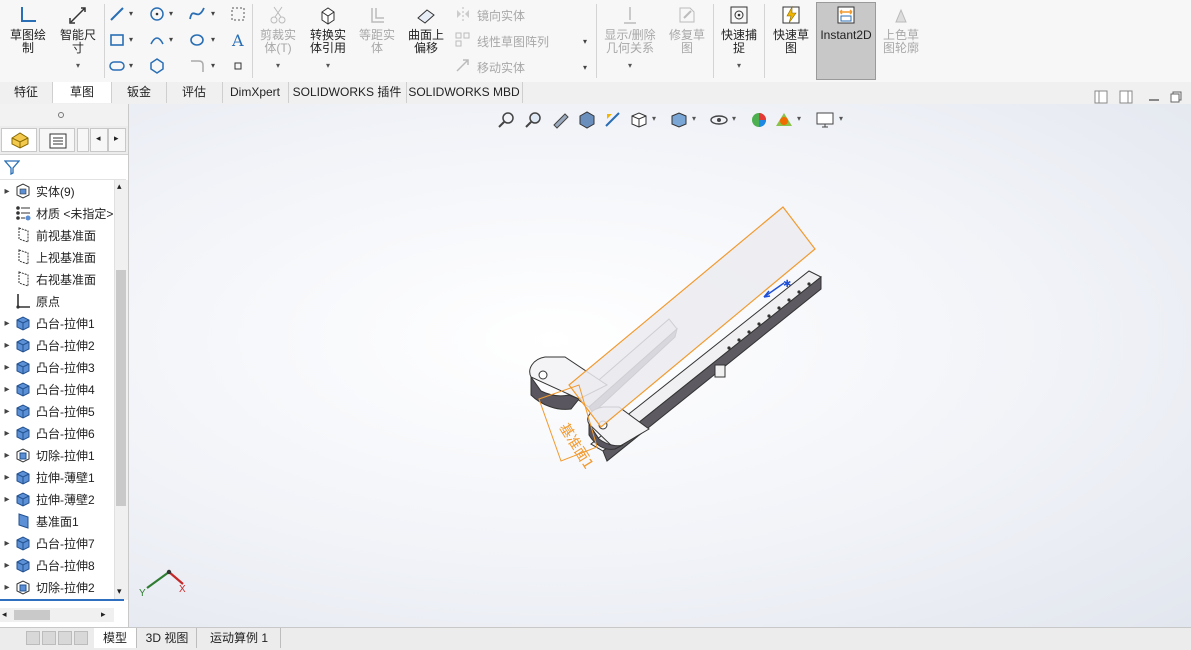 This screenshot has height=650, width=1191. I want to click on rapid-sketch-button: 快速草 图, so click(791, 29).